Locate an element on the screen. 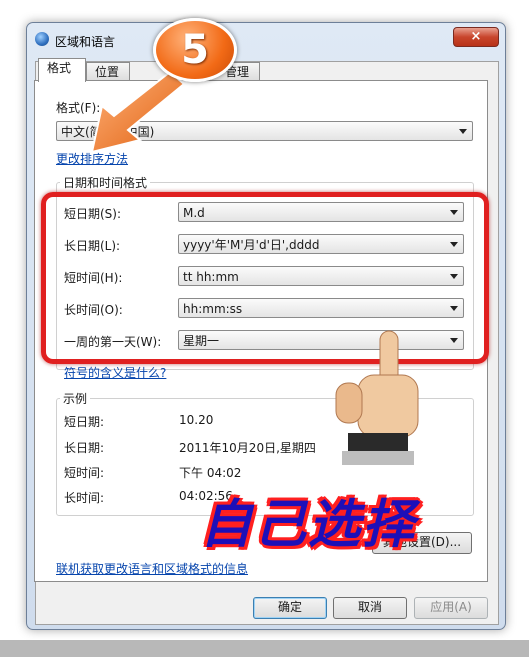 This screenshot has width=529, height=657. format-label: 格式(F): is located at coordinates (78, 108).